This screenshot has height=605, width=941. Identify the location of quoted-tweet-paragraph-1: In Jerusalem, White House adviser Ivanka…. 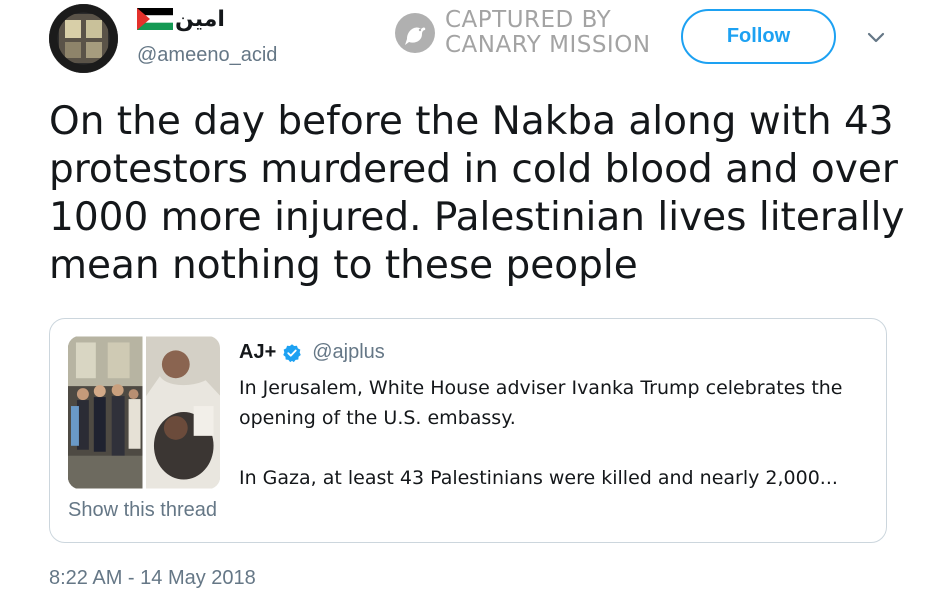
(541, 403).